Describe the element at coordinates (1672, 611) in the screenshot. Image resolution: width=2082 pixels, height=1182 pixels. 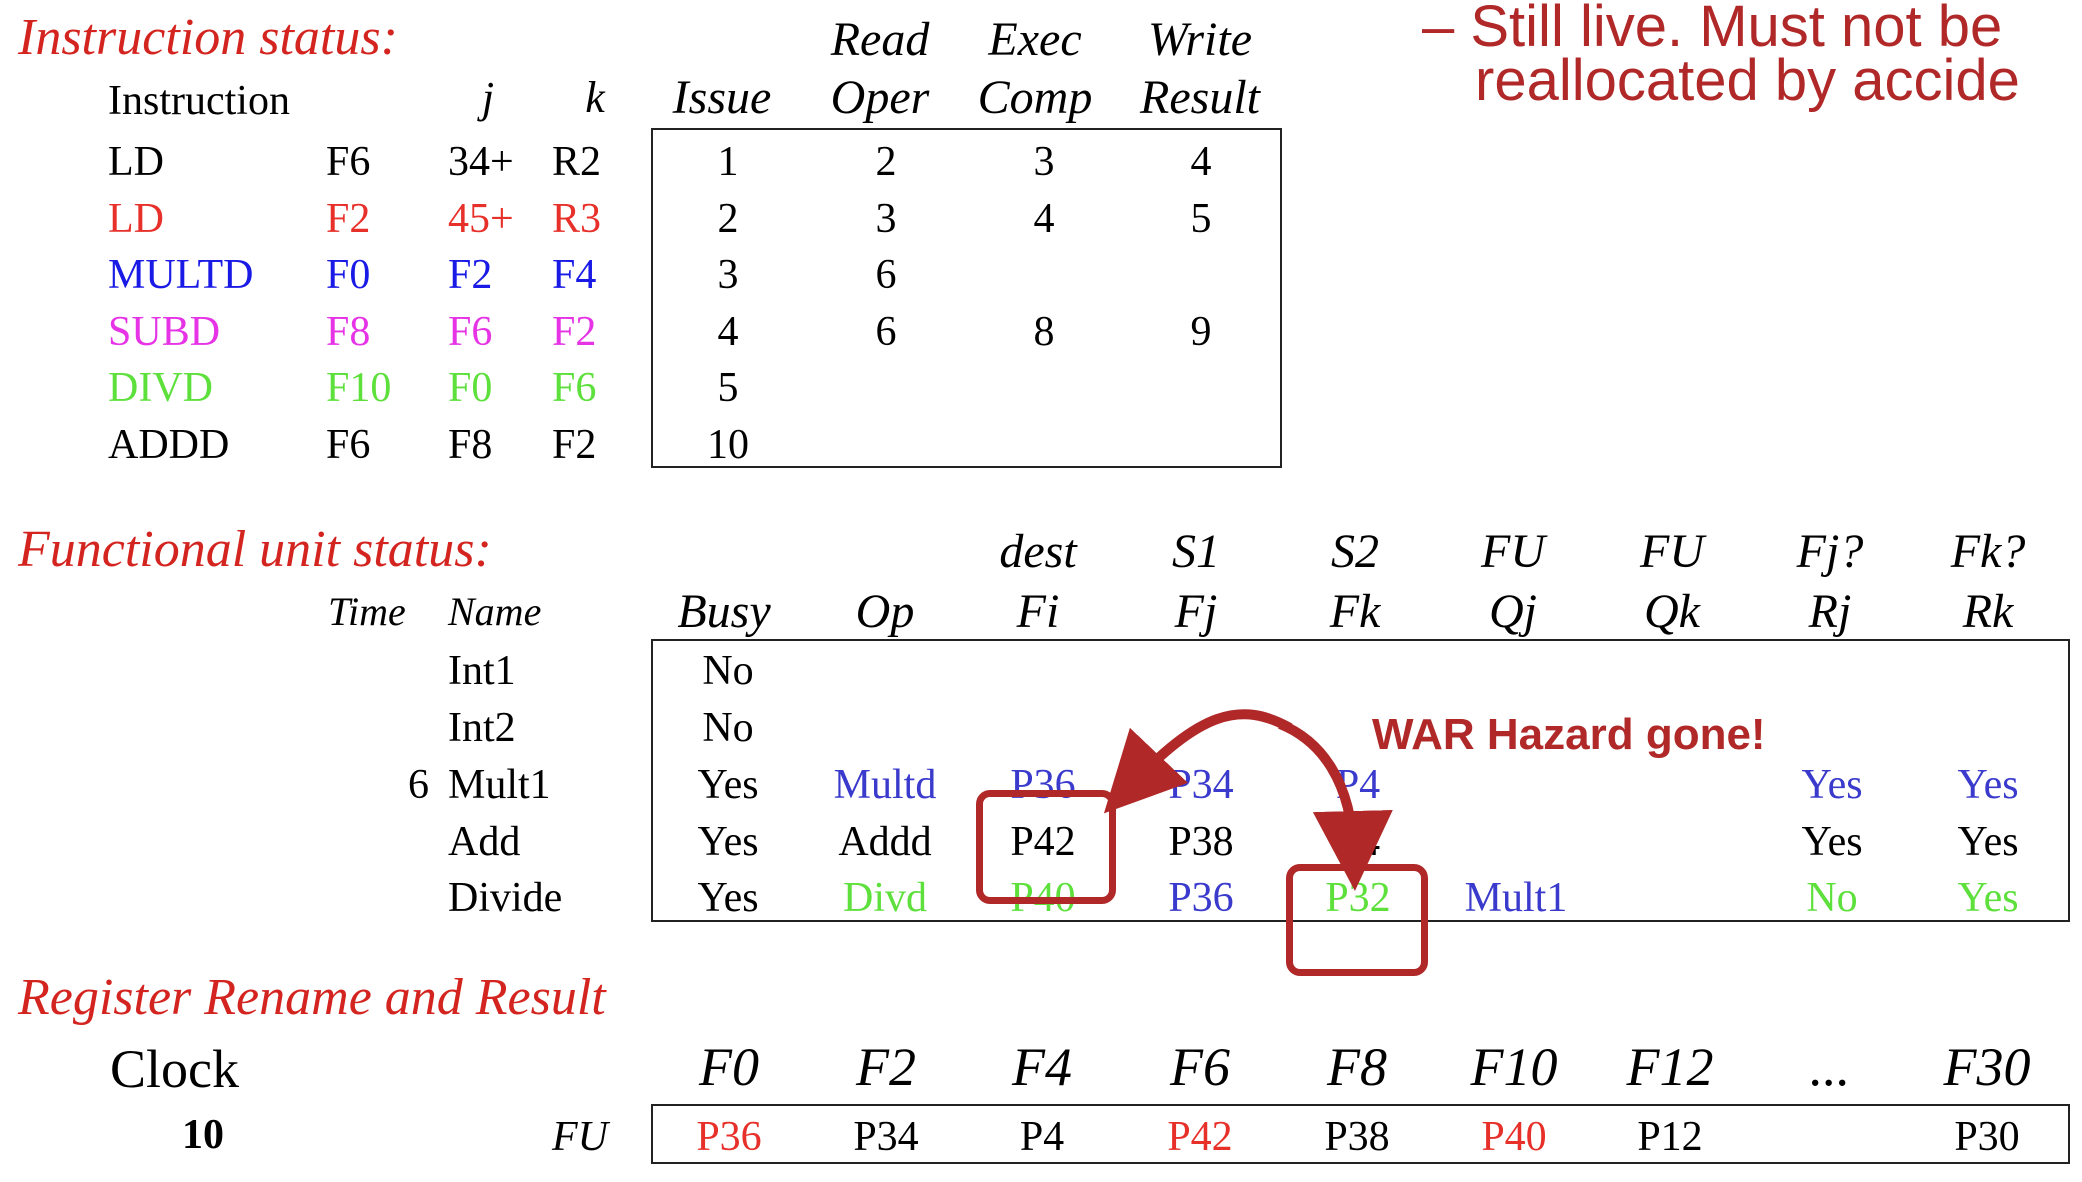
I see `qk-column-header: Qk` at that location.